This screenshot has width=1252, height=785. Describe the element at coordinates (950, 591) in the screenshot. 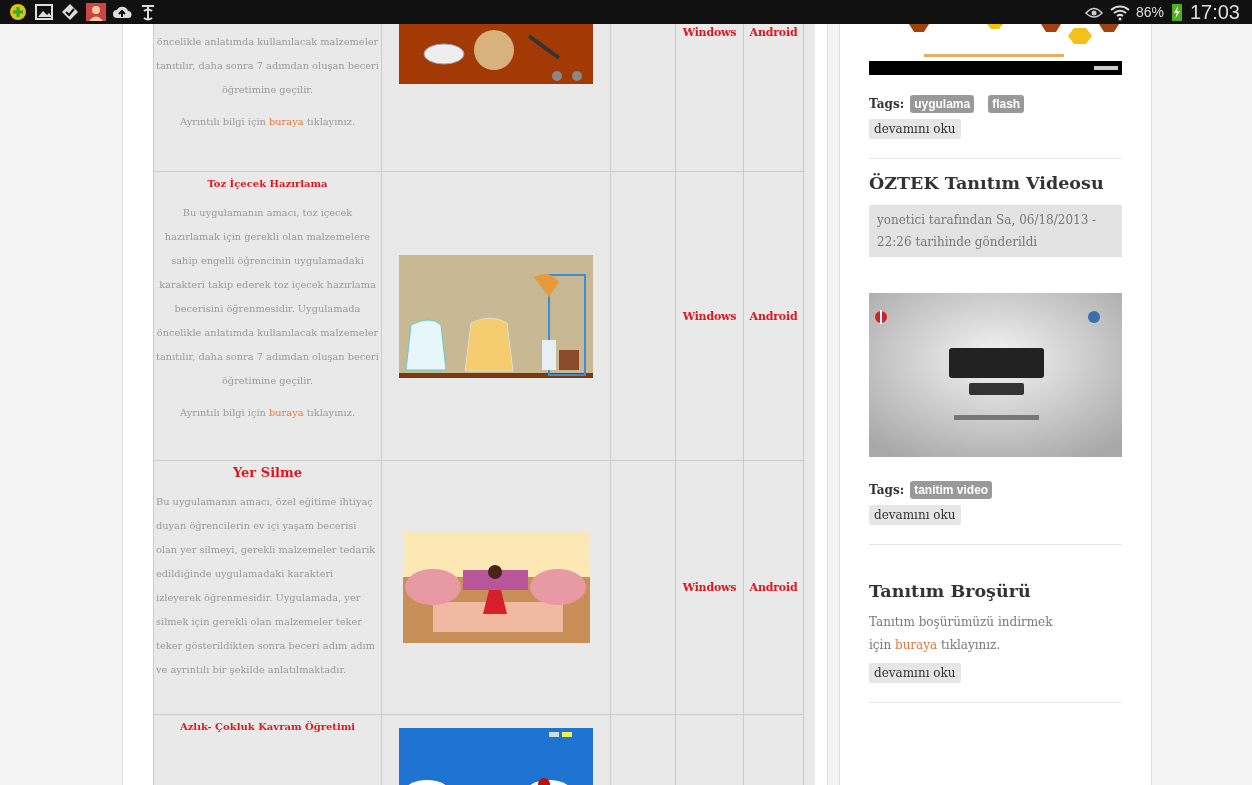

I see `post-heading: Tanıtım Broşürü` at that location.